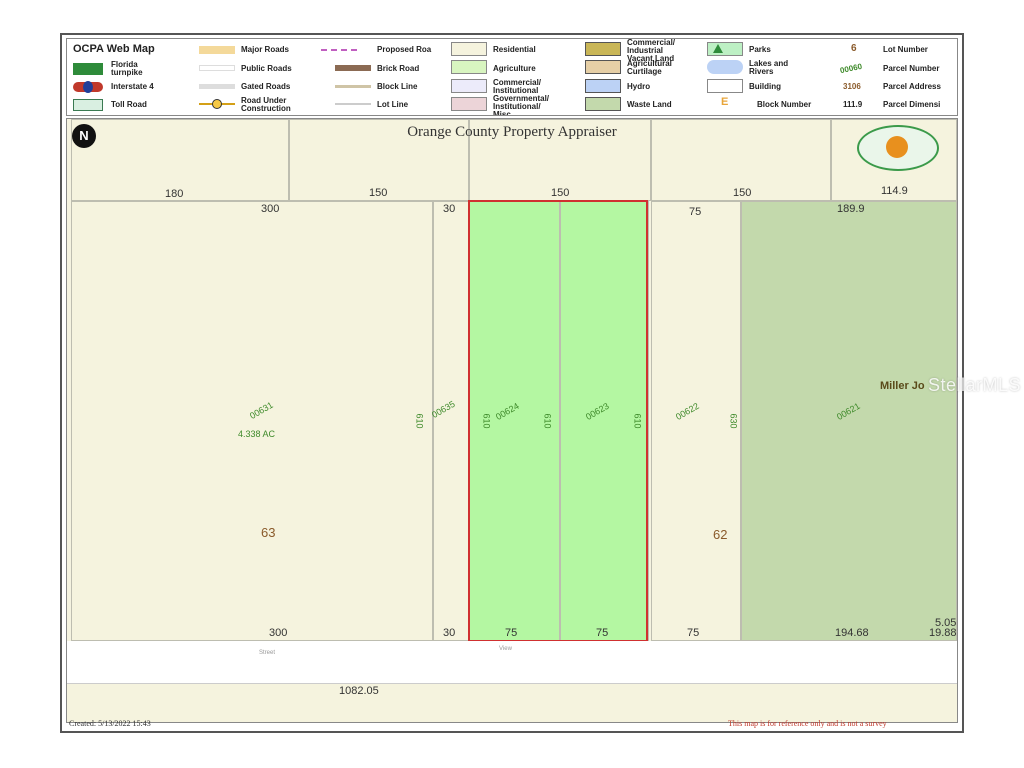 The width and height of the screenshot is (1024, 768). I want to click on parcel-number-sample: 00060, so click(851, 68).